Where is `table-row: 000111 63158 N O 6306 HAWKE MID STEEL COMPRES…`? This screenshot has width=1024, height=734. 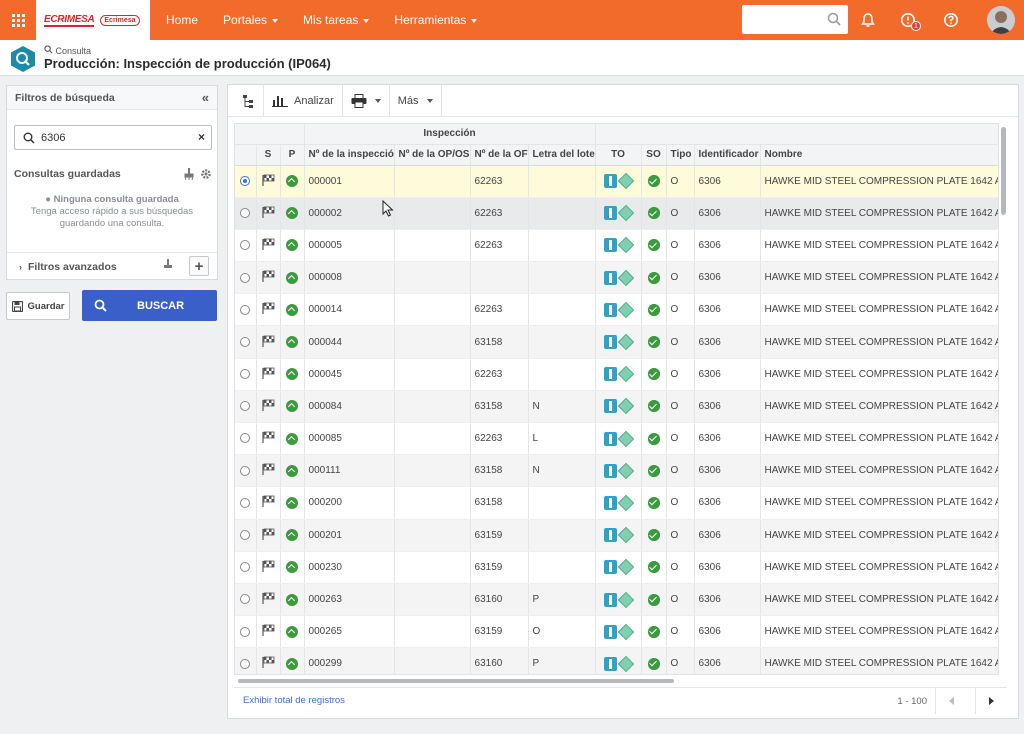
table-row: 000111 63158 N O 6306 HAWKE MID STEEL COMPRES… is located at coordinates (616, 471).